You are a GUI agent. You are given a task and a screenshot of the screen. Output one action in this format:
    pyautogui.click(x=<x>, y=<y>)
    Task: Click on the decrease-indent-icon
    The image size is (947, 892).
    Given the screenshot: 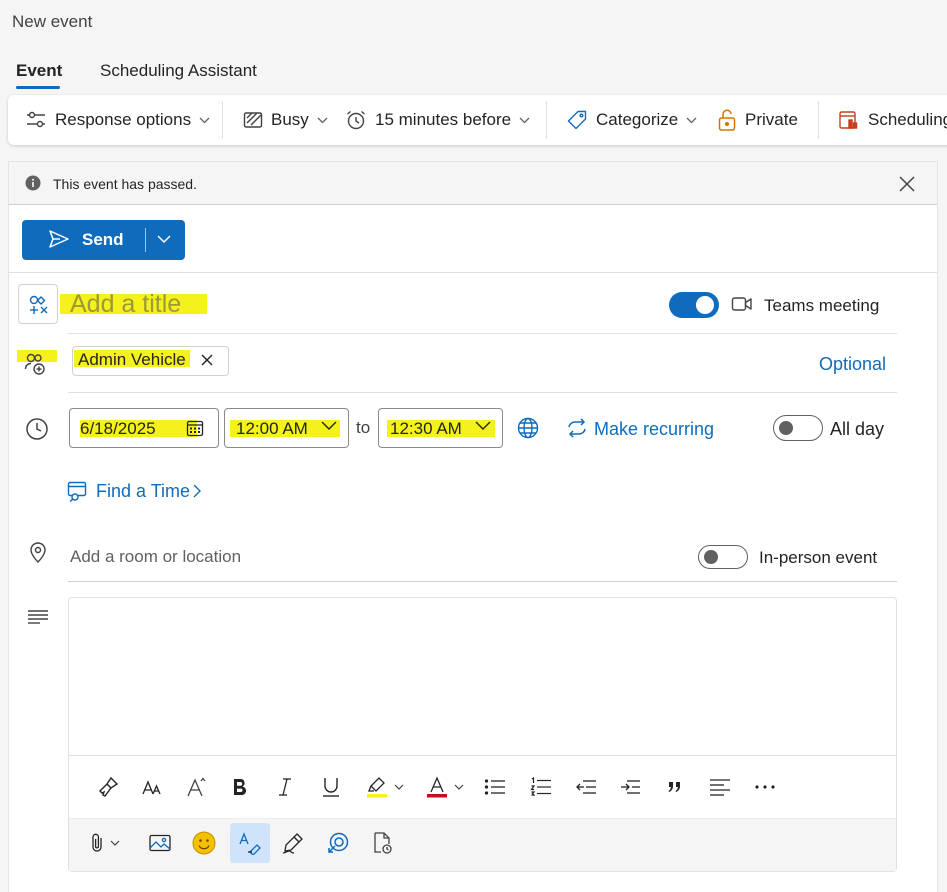 What is the action you would take?
    pyautogui.click(x=586, y=787)
    